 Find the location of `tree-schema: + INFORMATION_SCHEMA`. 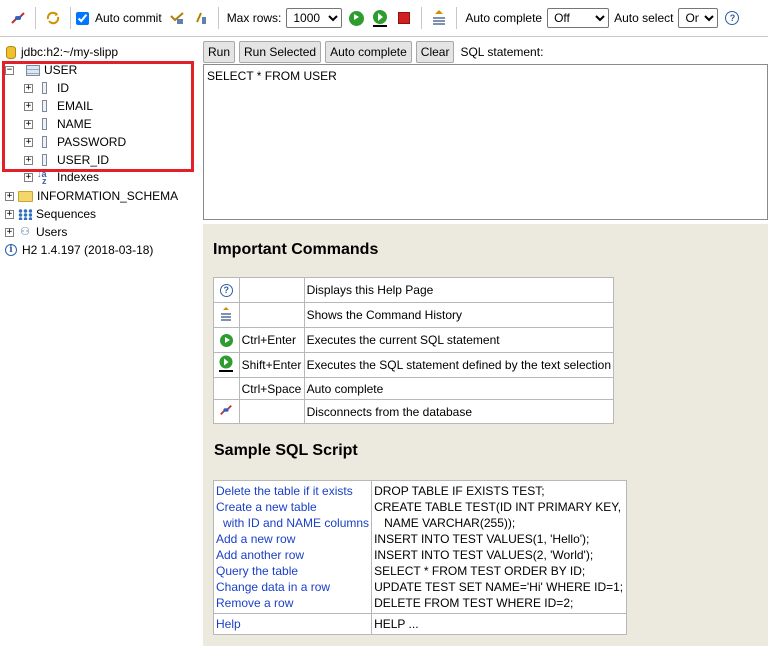

tree-schema: + INFORMATION_SCHEMA is located at coordinates (91, 196).